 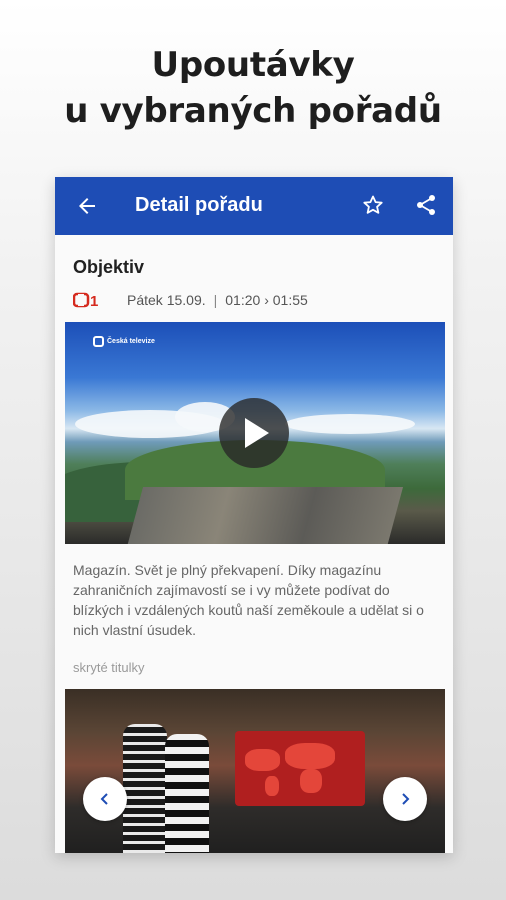 What do you see at coordinates (124, 341) in the screenshot?
I see `ct-watermark: Česká televize` at bounding box center [124, 341].